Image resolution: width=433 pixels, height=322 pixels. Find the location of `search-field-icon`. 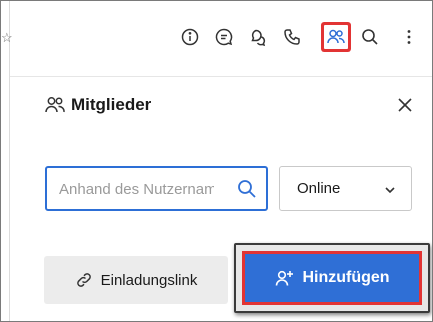

search-field-icon is located at coordinates (247, 189).